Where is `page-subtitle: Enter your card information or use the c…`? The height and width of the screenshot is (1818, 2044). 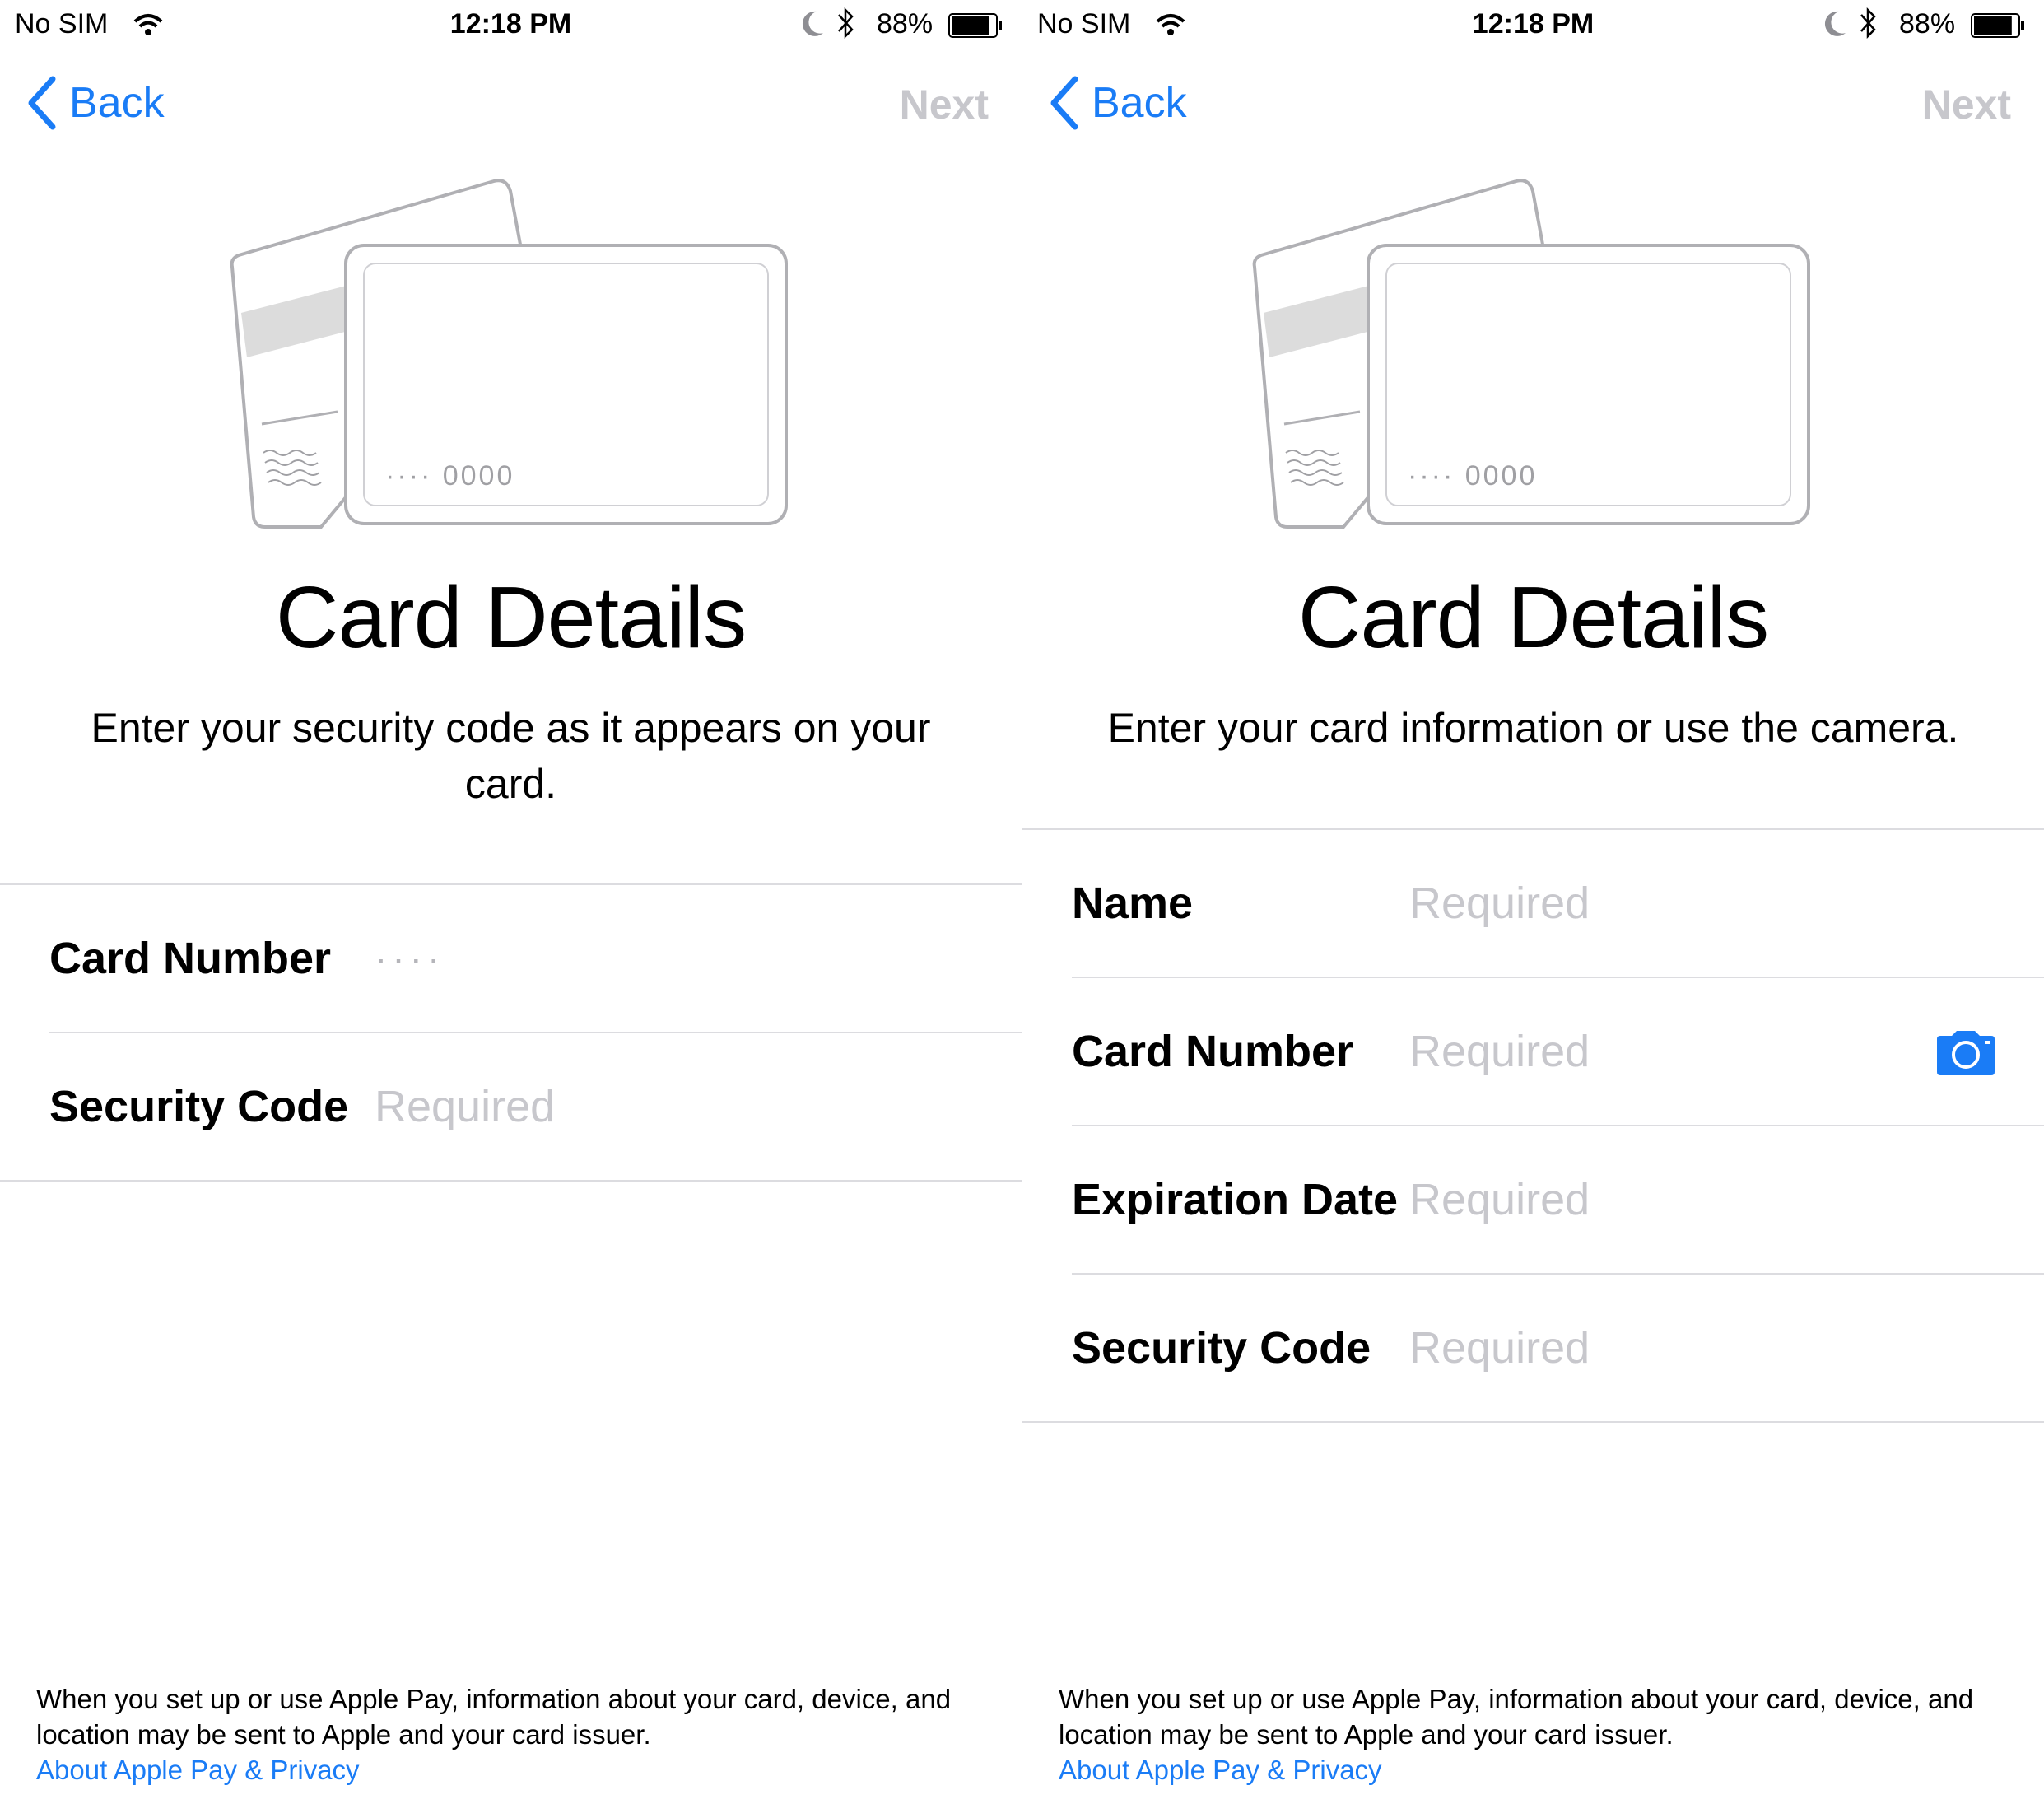 page-subtitle: Enter your card information or use the c… is located at coordinates (1533, 728).